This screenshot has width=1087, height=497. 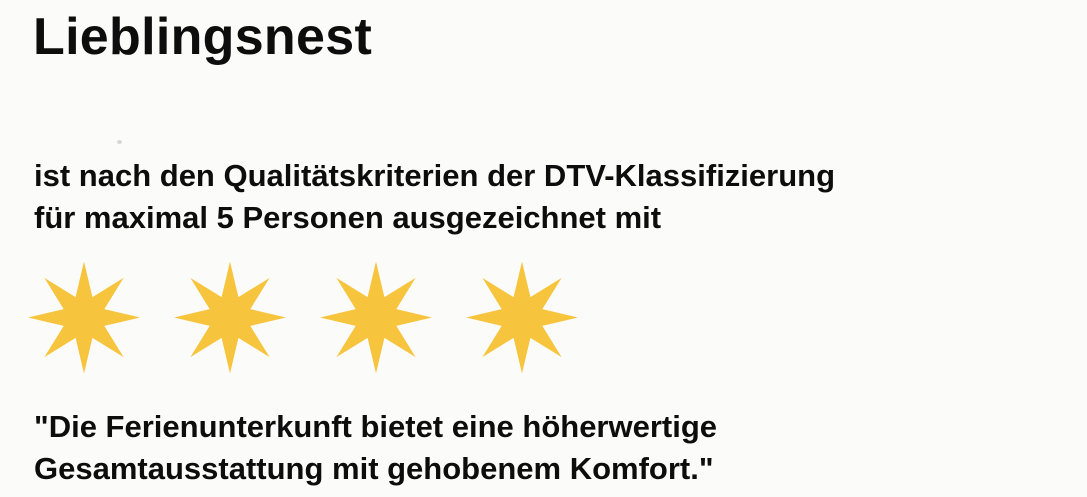 What do you see at coordinates (203, 37) in the screenshot?
I see `page-title: Lieblingsnest` at bounding box center [203, 37].